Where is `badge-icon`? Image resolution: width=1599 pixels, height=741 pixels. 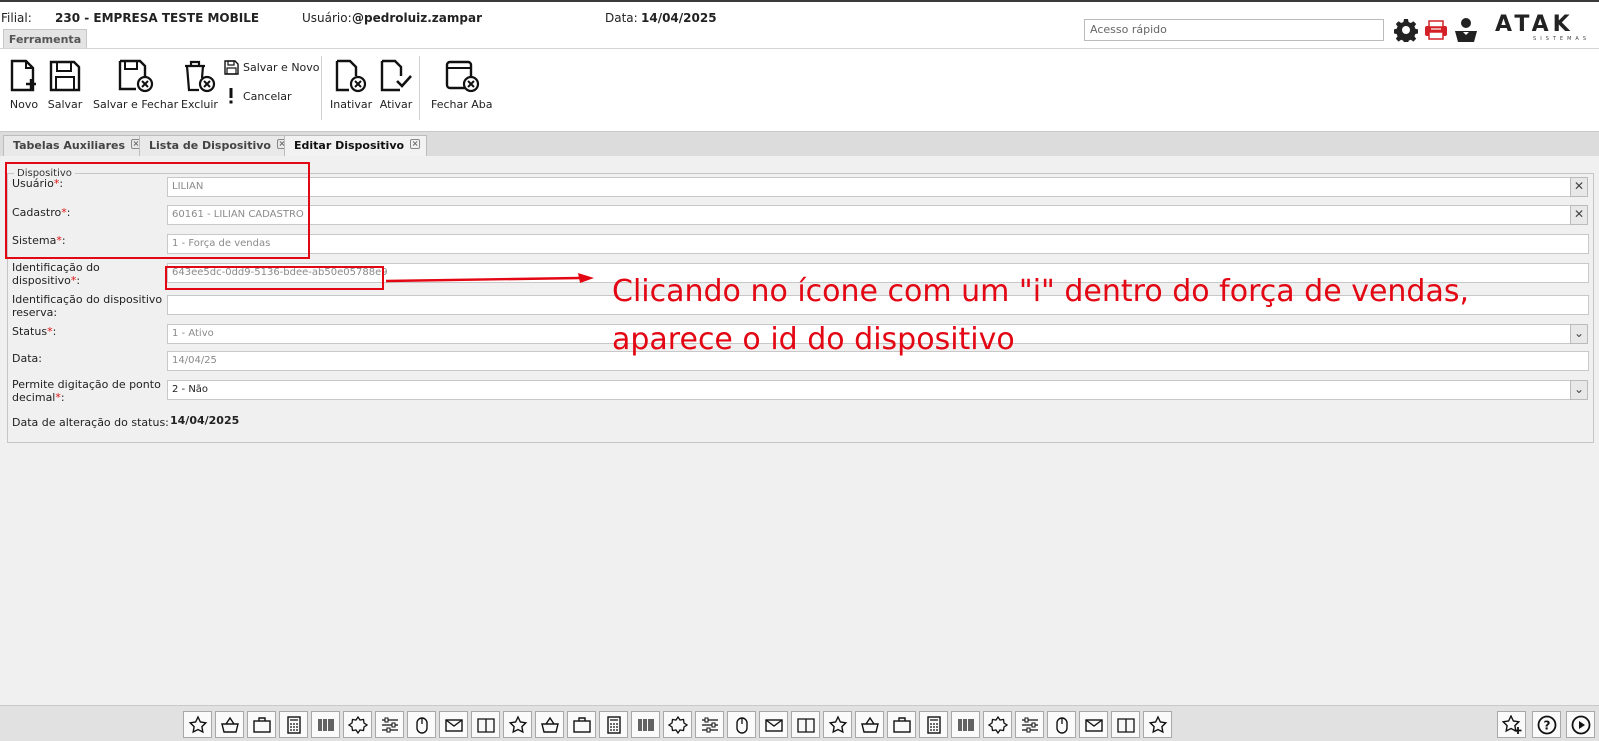
badge-icon is located at coordinates (357, 724).